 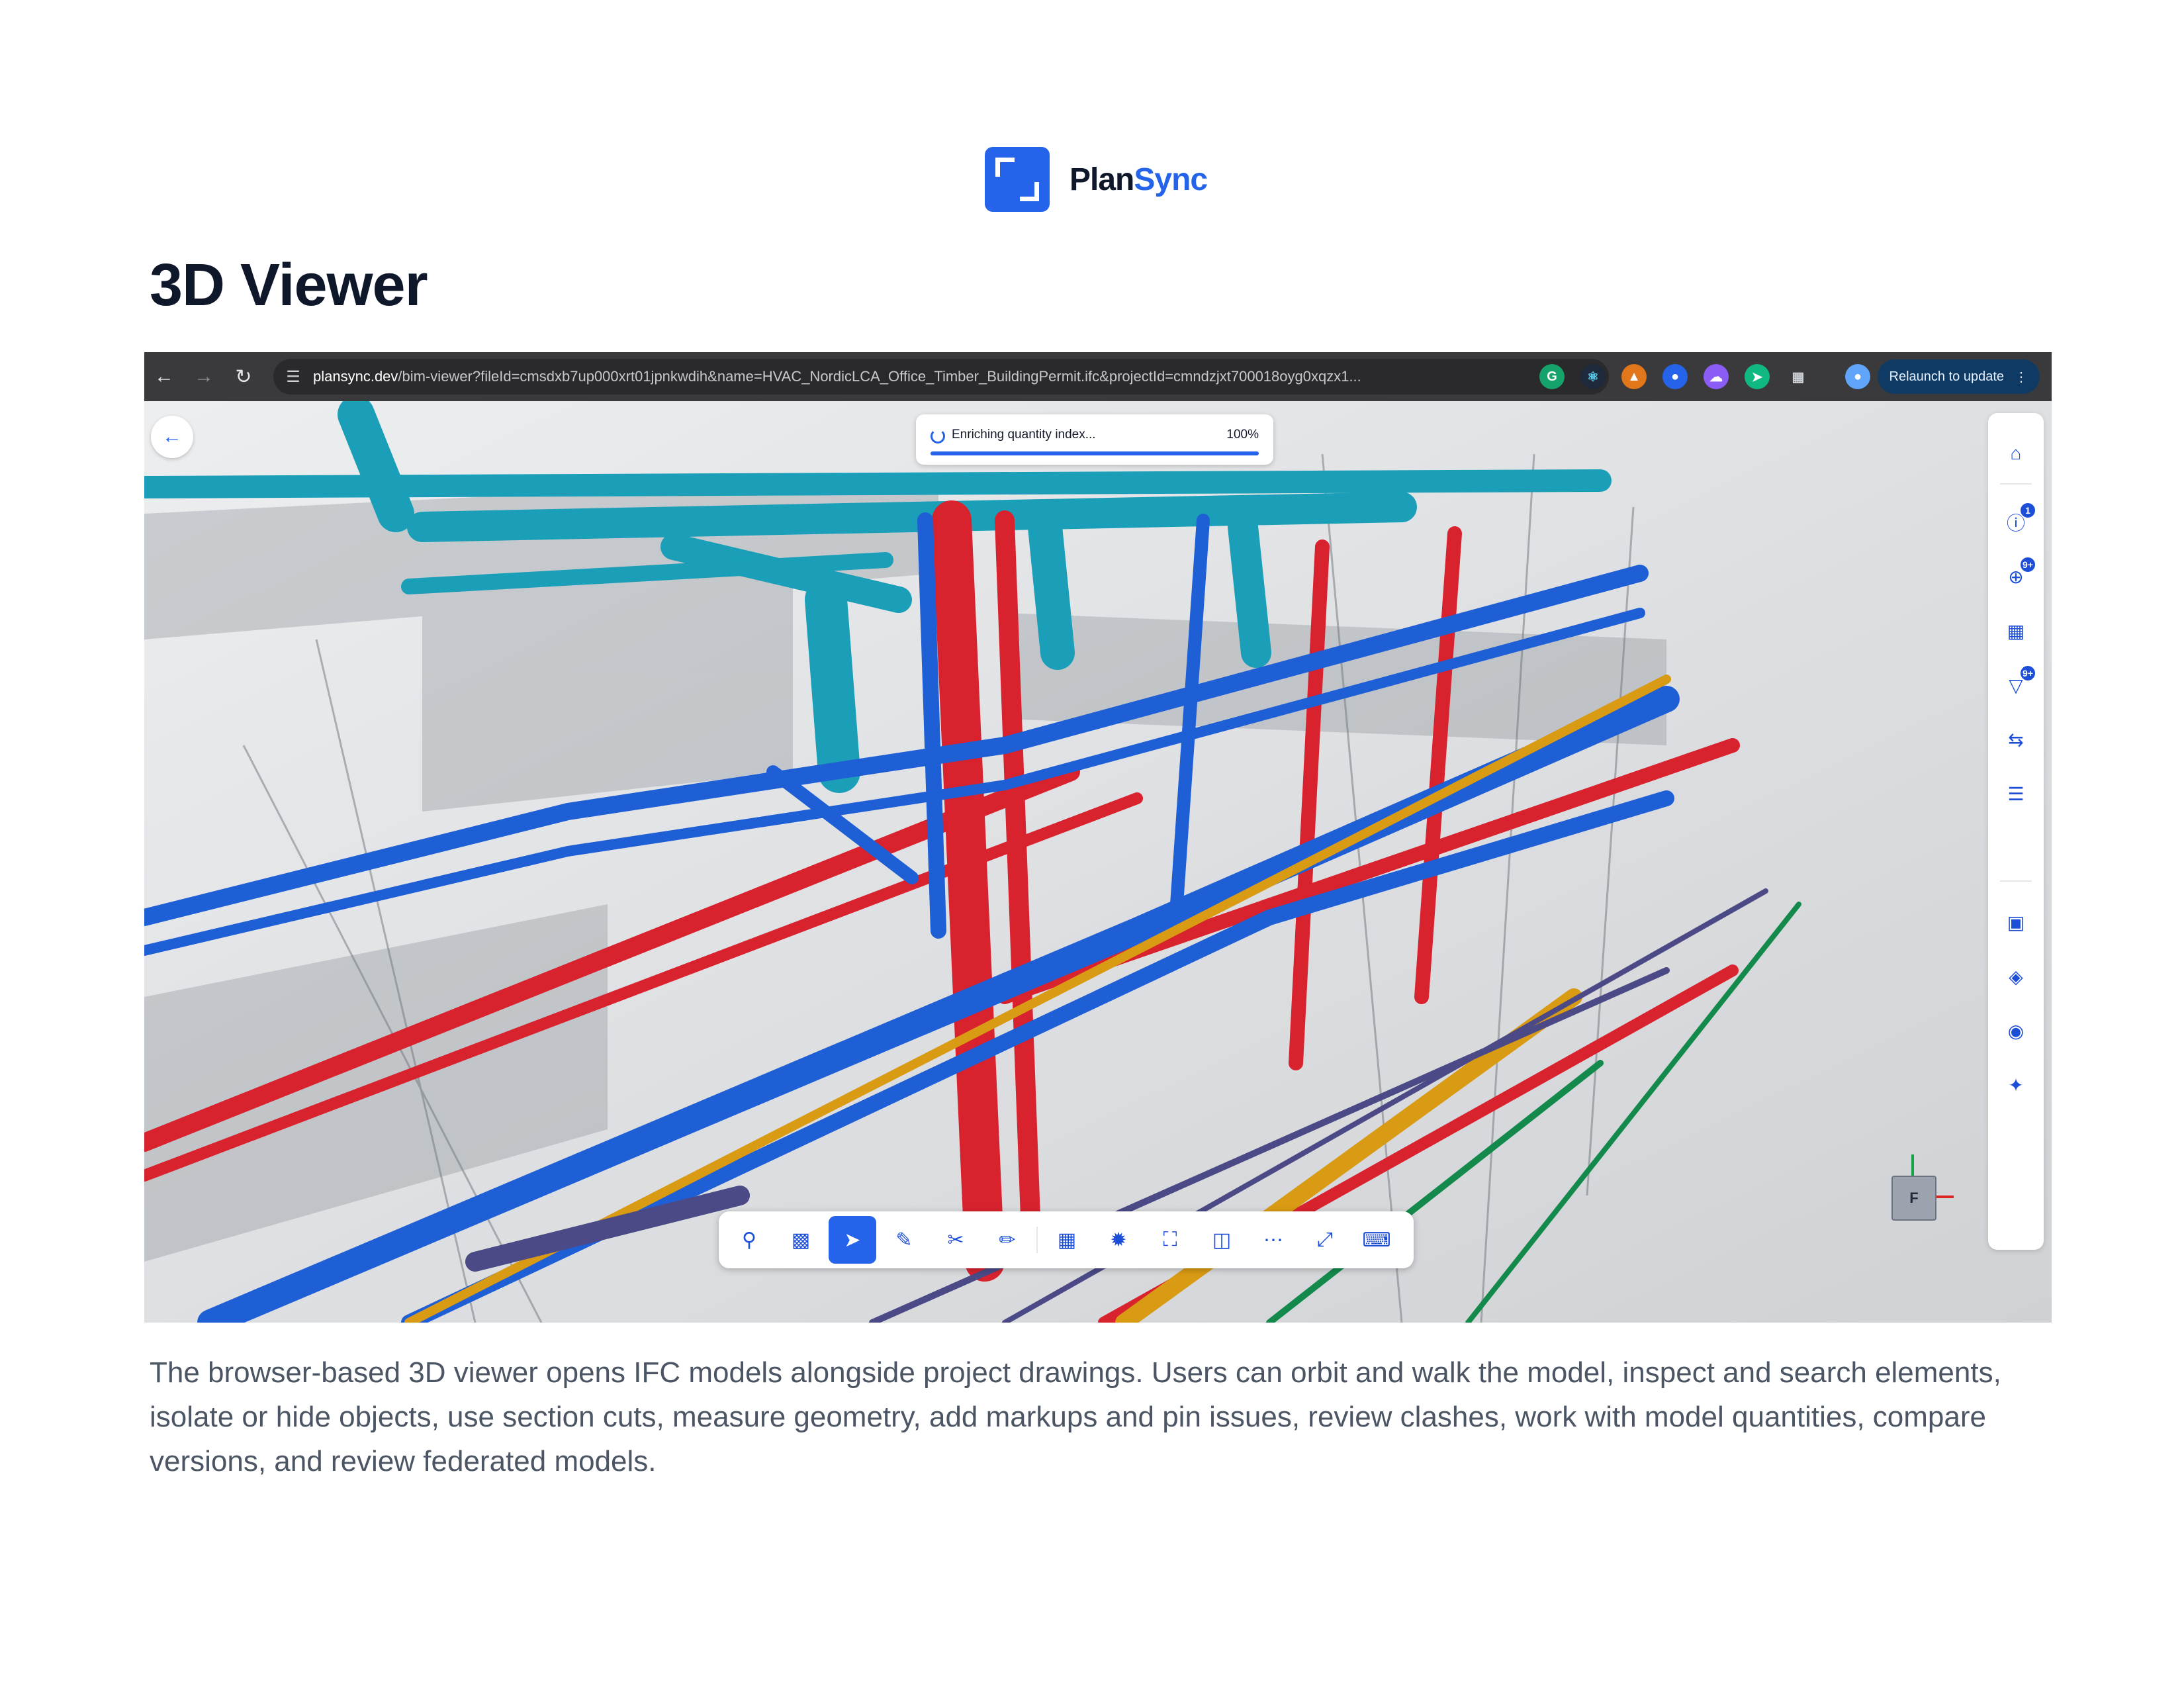 What do you see at coordinates (852, 1240) in the screenshot?
I see `select-cursor-icon: ➤` at bounding box center [852, 1240].